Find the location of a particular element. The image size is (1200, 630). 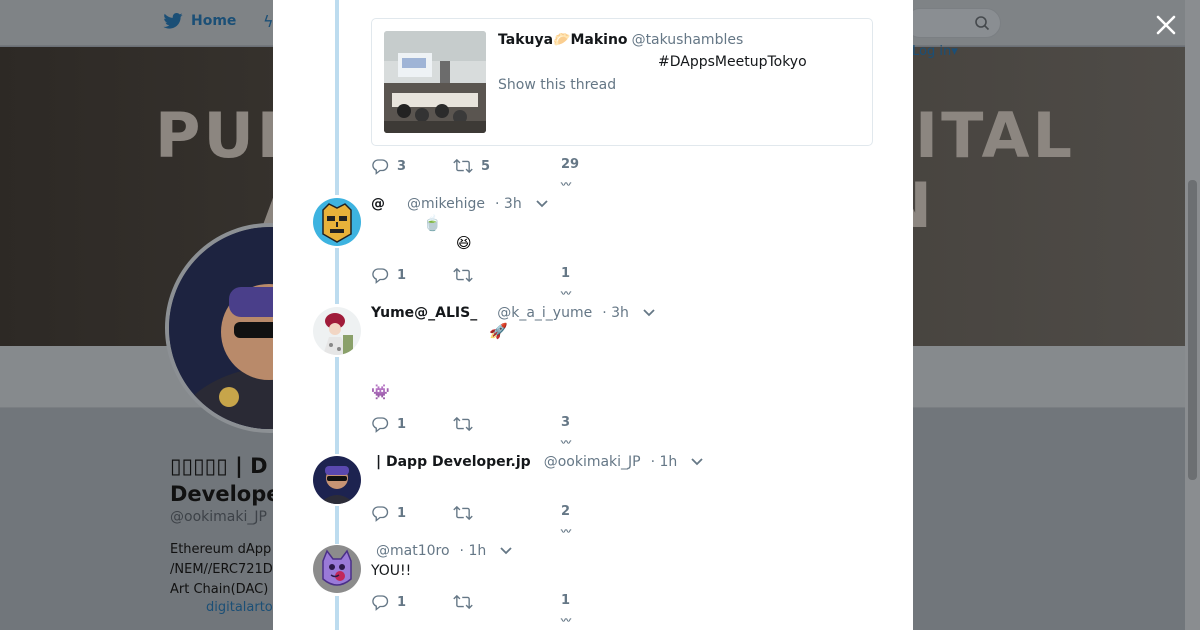

tweet-text: YOU!! is located at coordinates (391, 571).